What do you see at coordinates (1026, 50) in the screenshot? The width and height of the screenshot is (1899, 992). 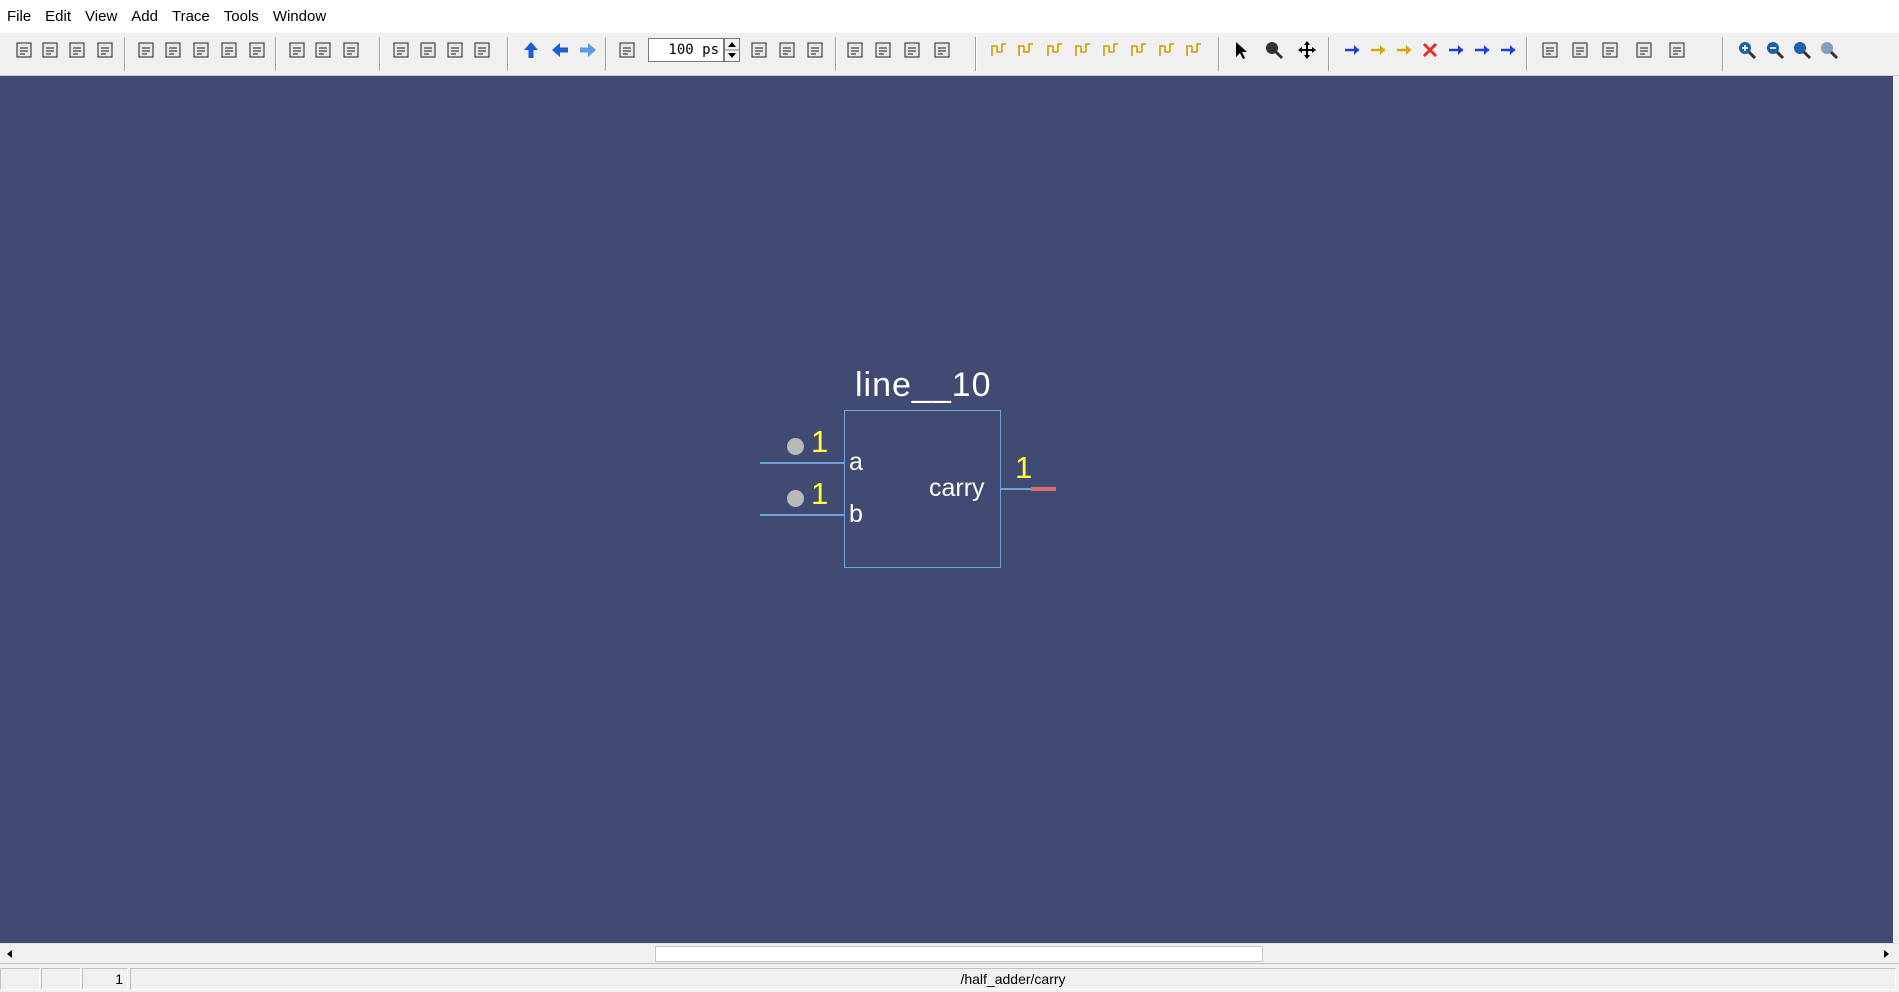 I see `trace-2-button` at bounding box center [1026, 50].